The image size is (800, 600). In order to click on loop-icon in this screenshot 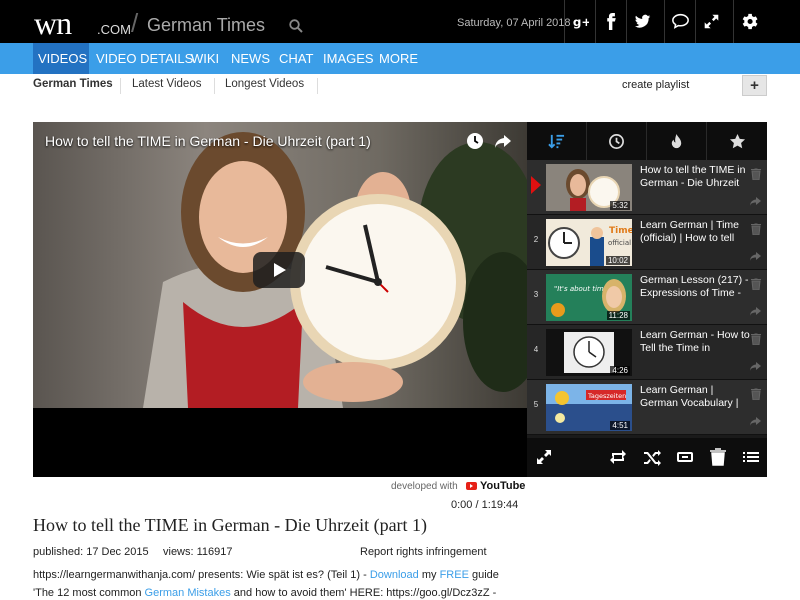, I will do `click(685, 457)`.